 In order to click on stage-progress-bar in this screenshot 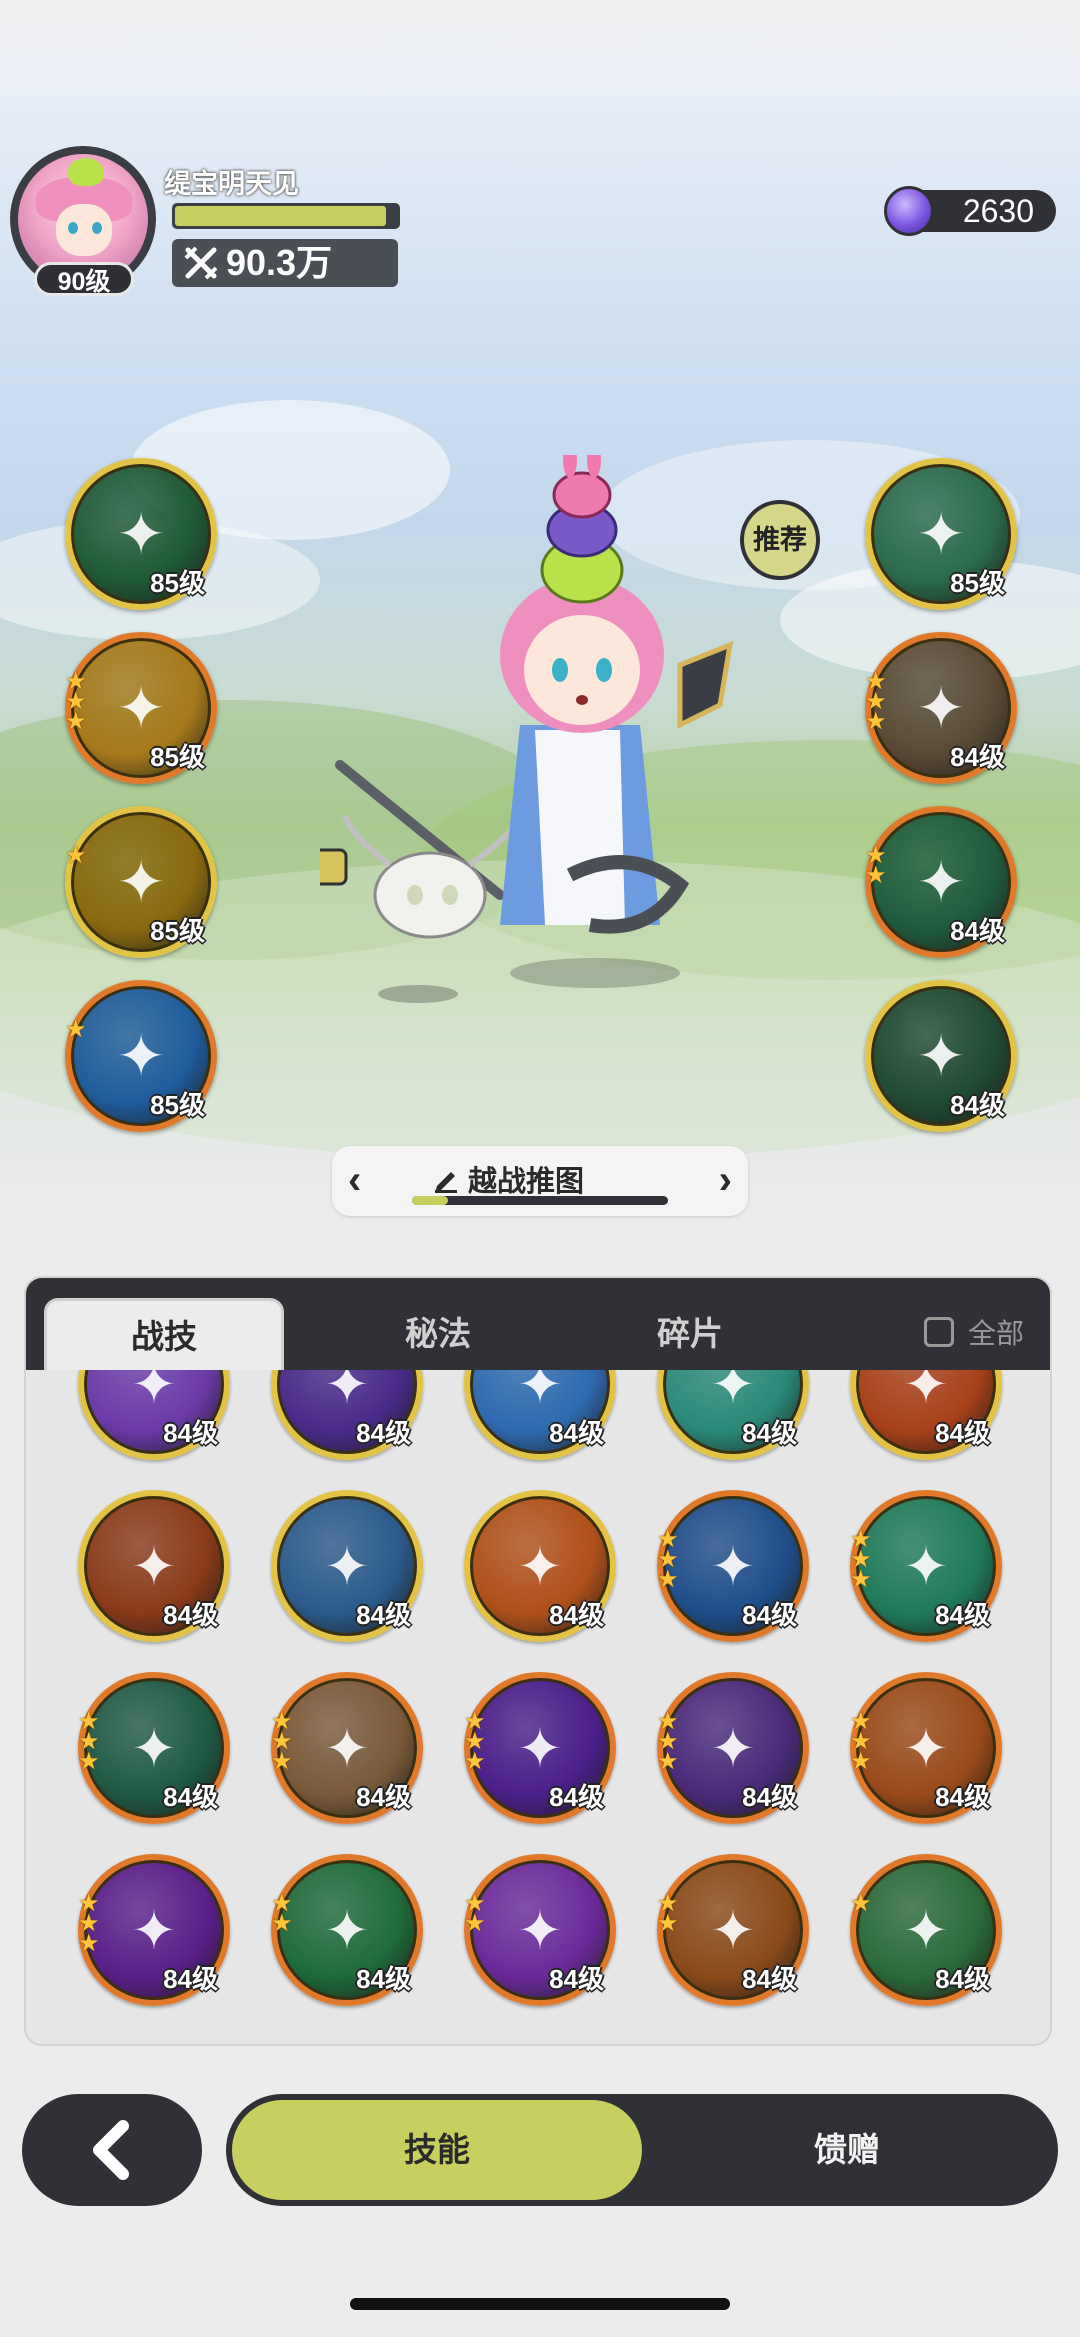, I will do `click(540, 1200)`.